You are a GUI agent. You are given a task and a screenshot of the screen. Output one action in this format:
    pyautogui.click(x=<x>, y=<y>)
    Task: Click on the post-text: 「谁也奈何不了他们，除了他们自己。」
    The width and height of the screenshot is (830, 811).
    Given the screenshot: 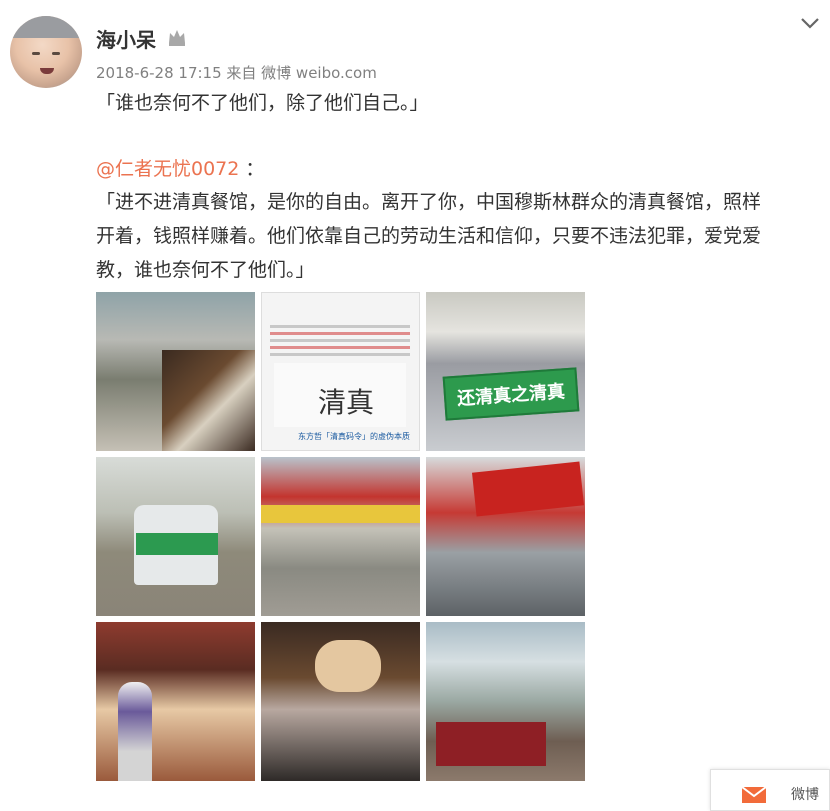 What is the action you would take?
    pyautogui.click(x=262, y=103)
    